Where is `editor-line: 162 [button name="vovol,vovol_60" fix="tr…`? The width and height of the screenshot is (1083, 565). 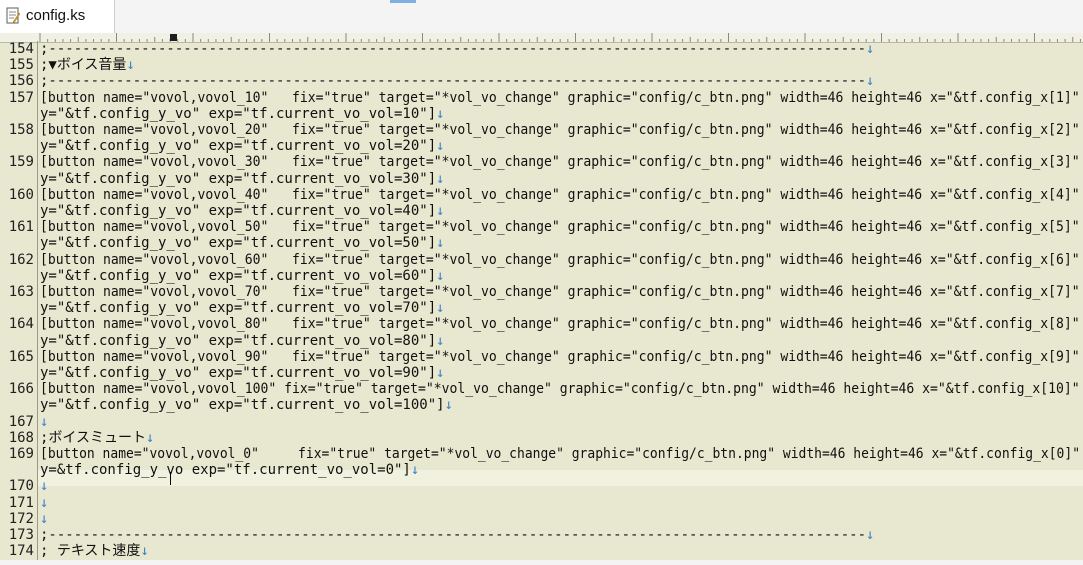 editor-line: 162 [button name="vovol,vovol_60" fix="tr… is located at coordinates (541, 260).